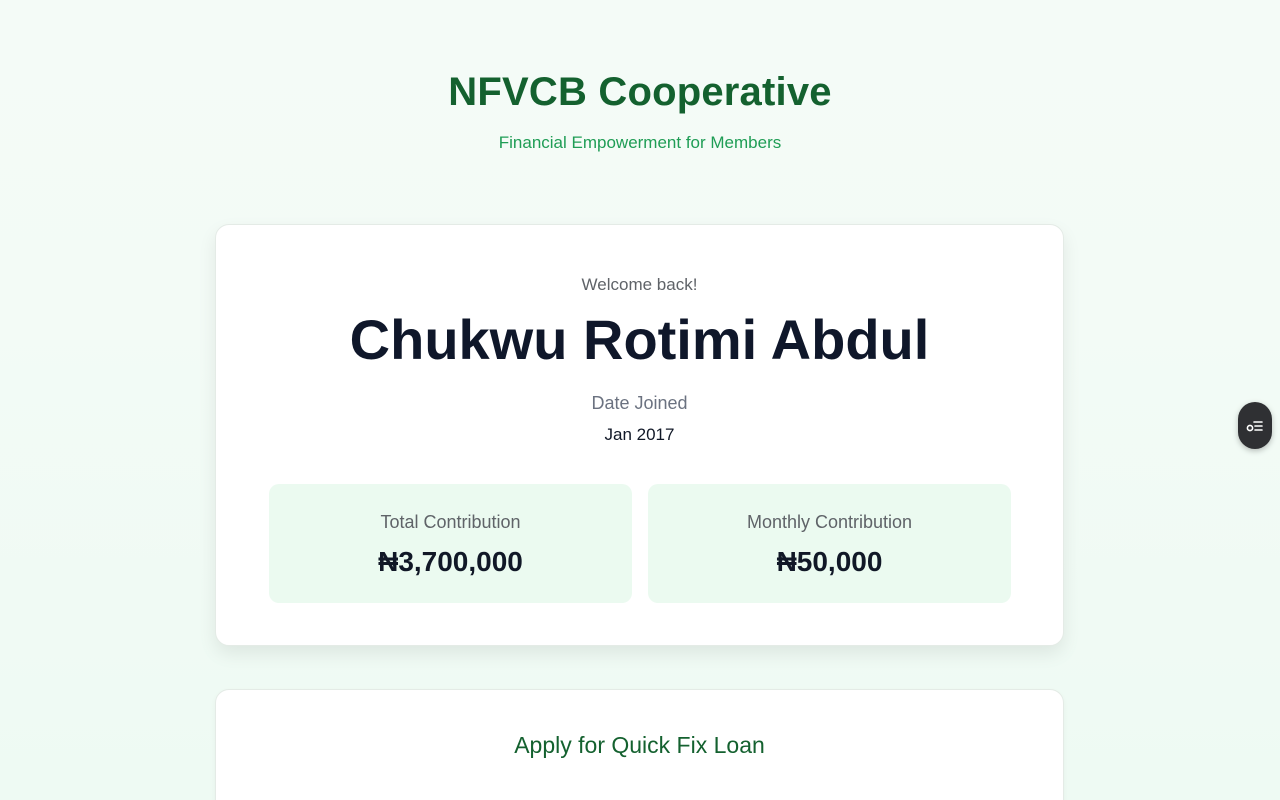  I want to click on settings-toggle-icon, so click(1255, 426).